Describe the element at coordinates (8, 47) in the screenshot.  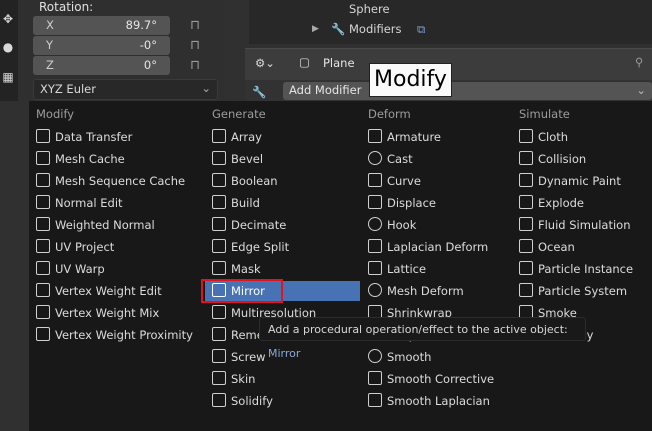
I see `camera-view-icon: ●` at that location.